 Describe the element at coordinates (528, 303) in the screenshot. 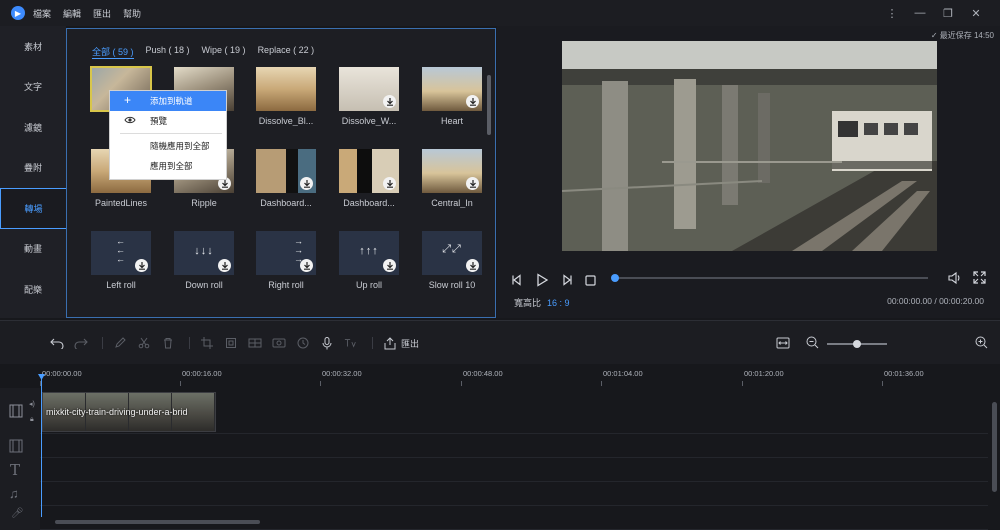

I see `aspect-ratio-label: 寬高比` at that location.